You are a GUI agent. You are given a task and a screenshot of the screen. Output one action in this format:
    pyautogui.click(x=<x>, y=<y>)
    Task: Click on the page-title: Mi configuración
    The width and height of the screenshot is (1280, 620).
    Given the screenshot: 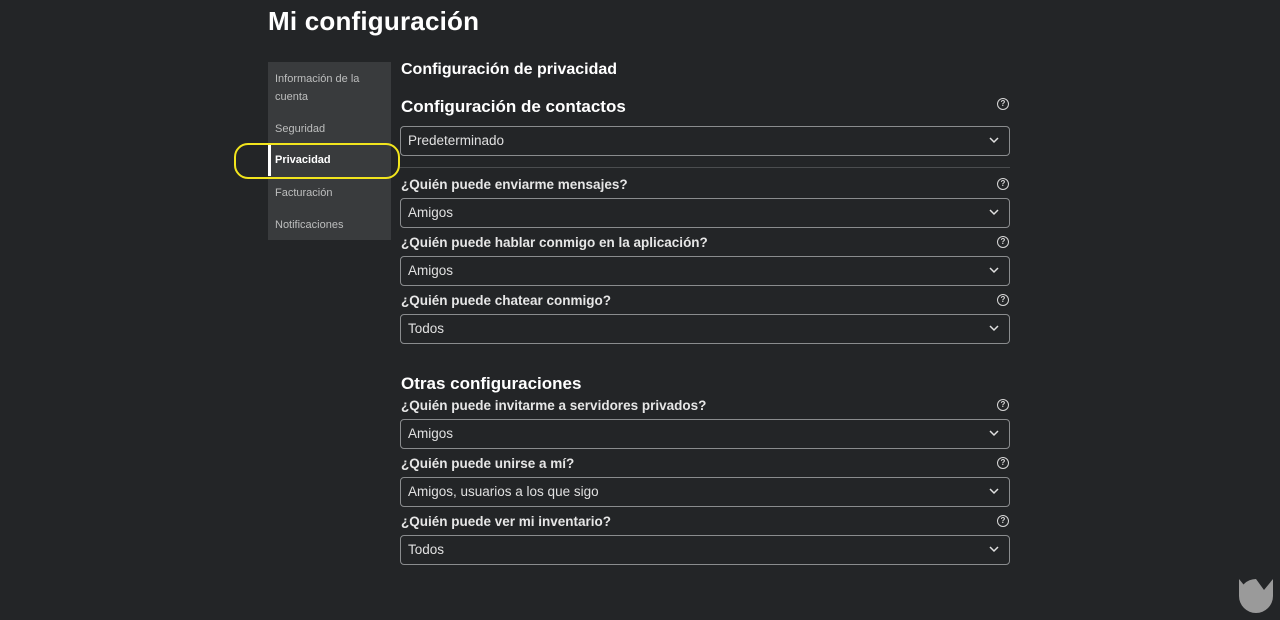 What is the action you would take?
    pyautogui.click(x=374, y=21)
    